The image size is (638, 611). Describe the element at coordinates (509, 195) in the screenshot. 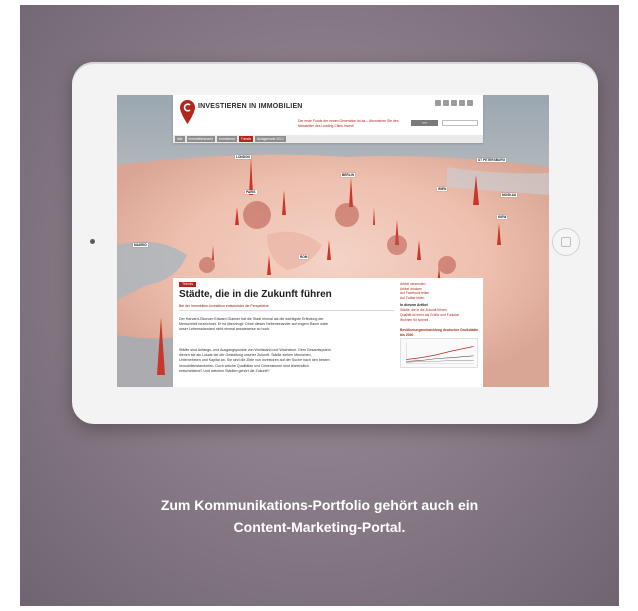

I see `city-label-moskau: MOSKAU` at that location.